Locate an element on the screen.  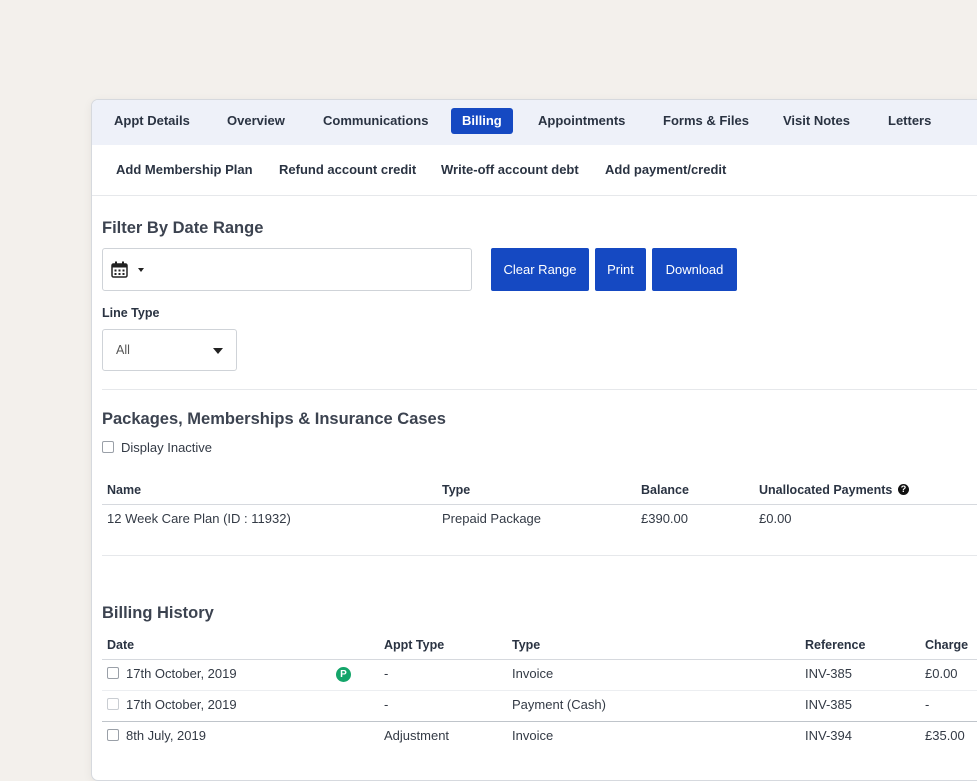
calendar-icon is located at coordinates (119, 269).